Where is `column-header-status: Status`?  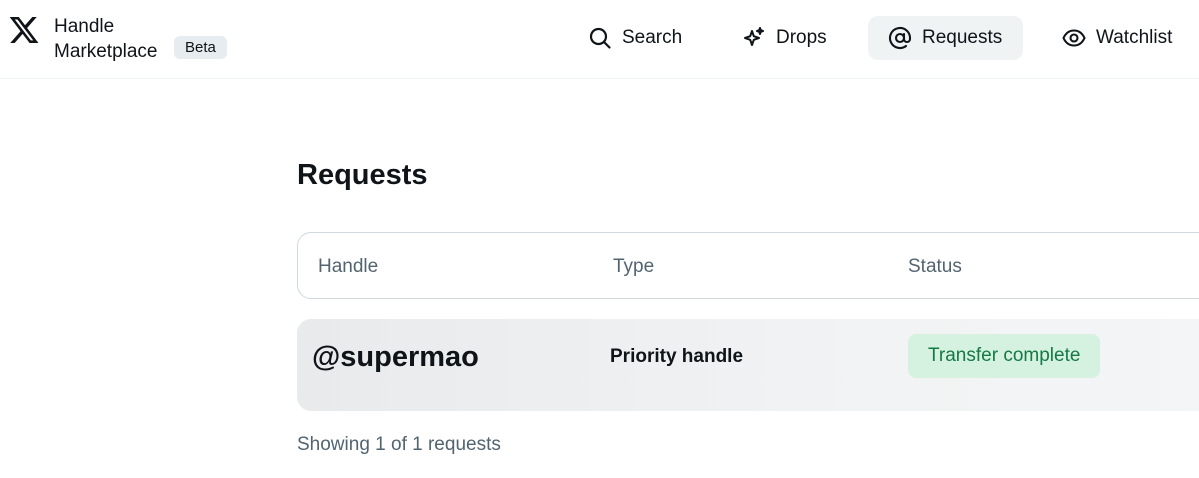
column-header-status: Status is located at coordinates (935, 266).